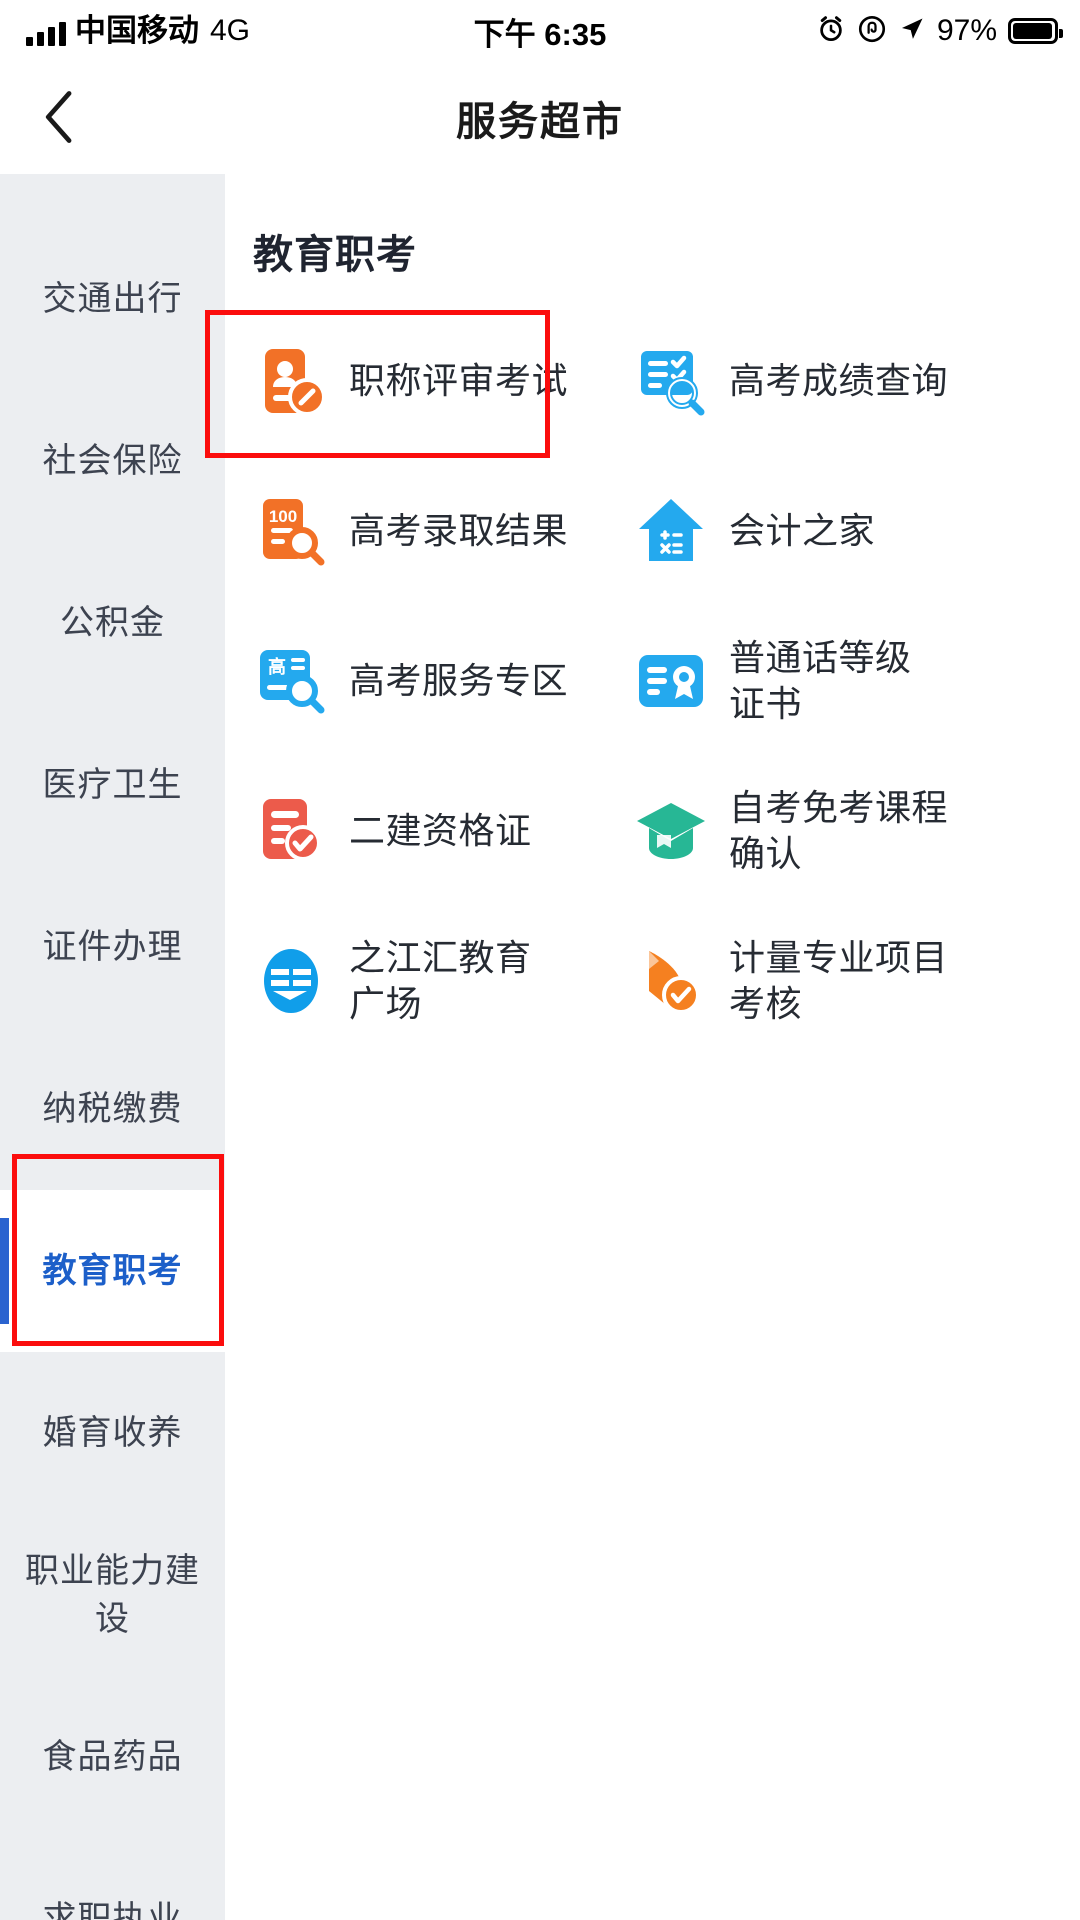  What do you see at coordinates (291, 381) in the screenshot?
I see `id-card-person-edit-icon` at bounding box center [291, 381].